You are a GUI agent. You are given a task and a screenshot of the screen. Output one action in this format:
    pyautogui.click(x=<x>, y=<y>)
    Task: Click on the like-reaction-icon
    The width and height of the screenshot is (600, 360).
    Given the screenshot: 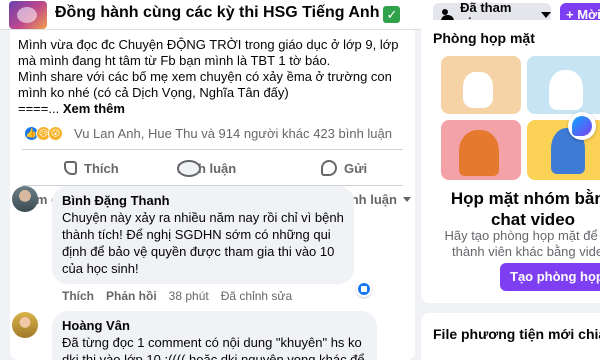 What is the action you would take?
    pyautogui.click(x=364, y=289)
    